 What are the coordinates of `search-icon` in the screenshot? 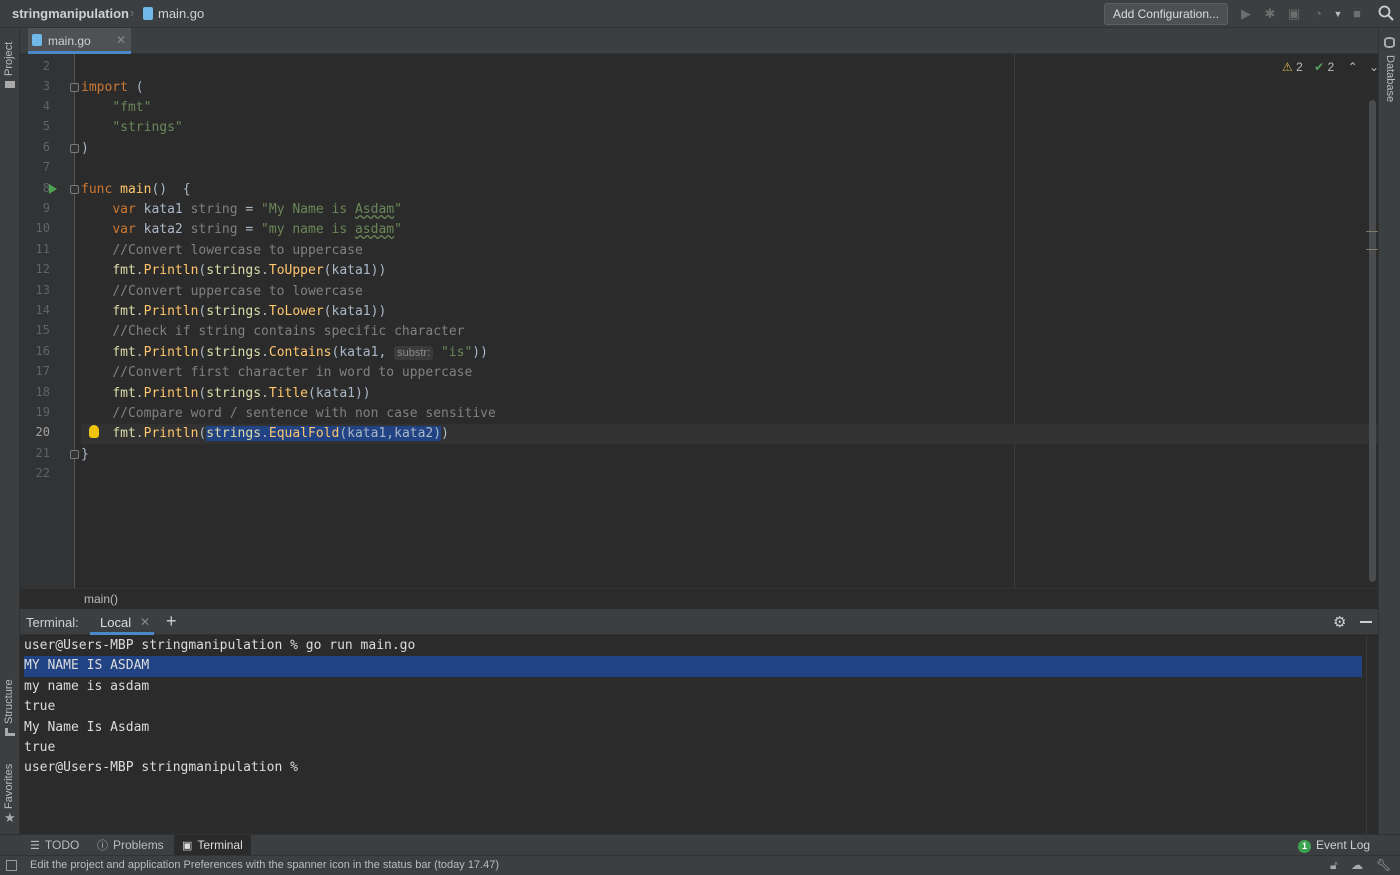 It's located at (1386, 14).